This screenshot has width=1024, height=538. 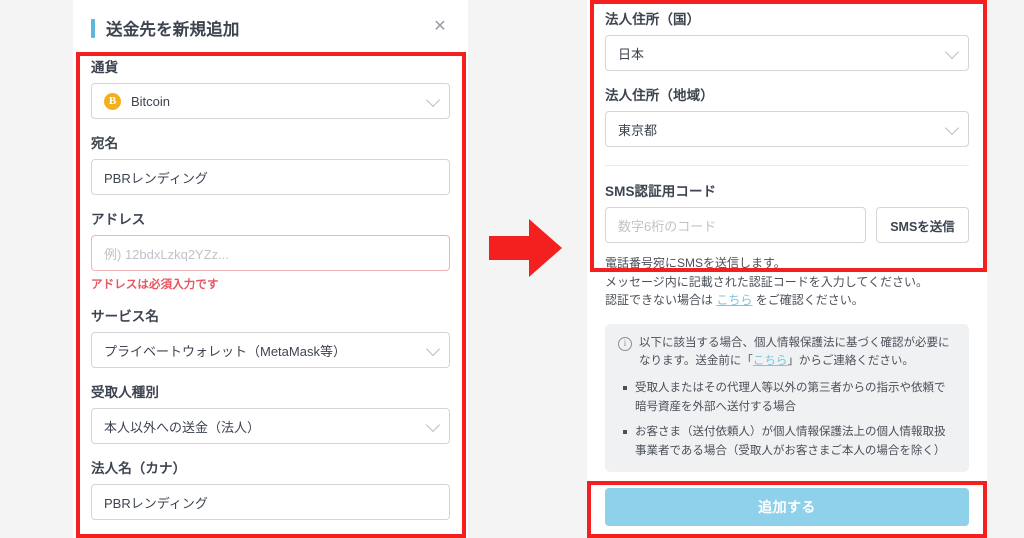 What do you see at coordinates (661, 191) in the screenshot?
I see `field-label-sms-code: SMS認証用コード` at bounding box center [661, 191].